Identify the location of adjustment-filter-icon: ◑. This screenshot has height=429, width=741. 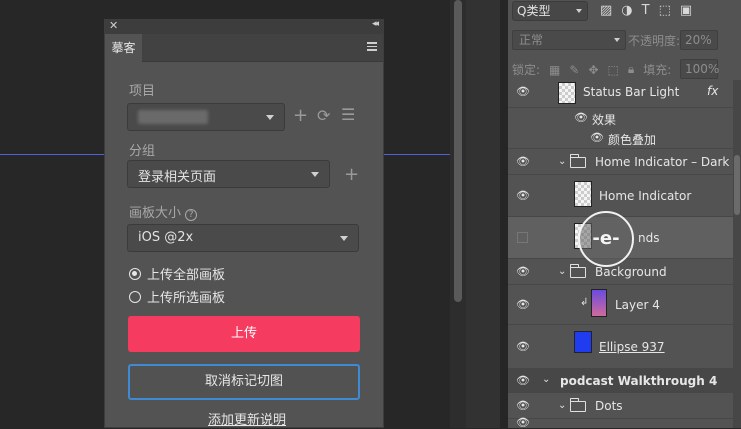
(626, 10).